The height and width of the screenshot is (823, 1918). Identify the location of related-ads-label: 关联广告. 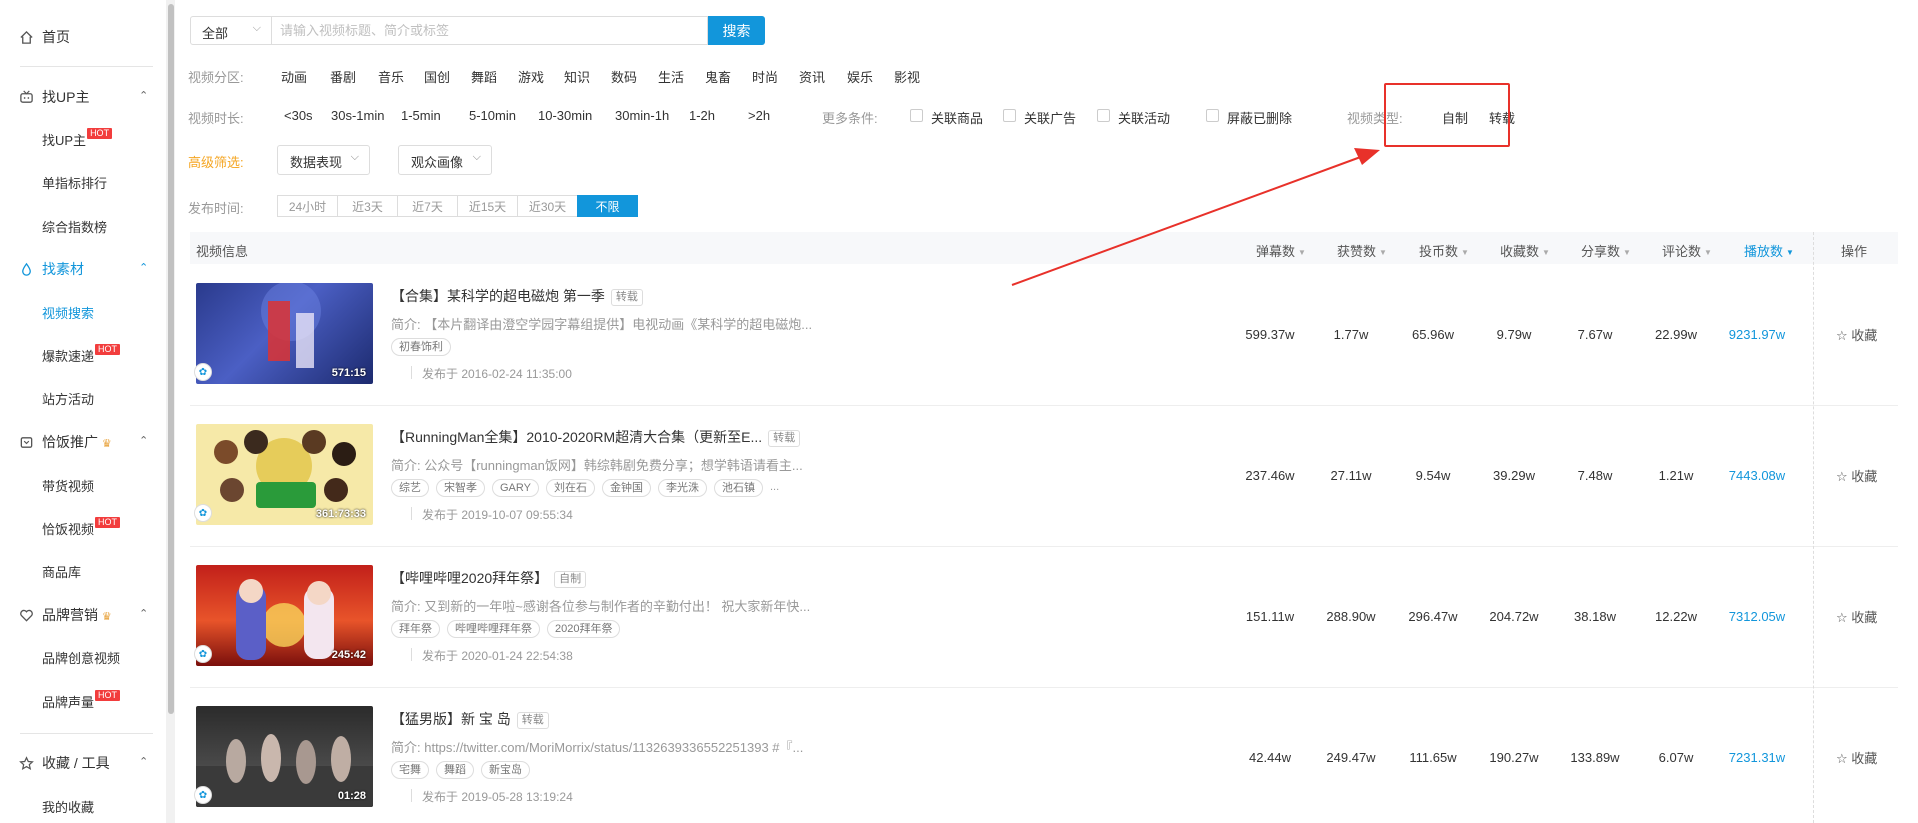
(1050, 117).